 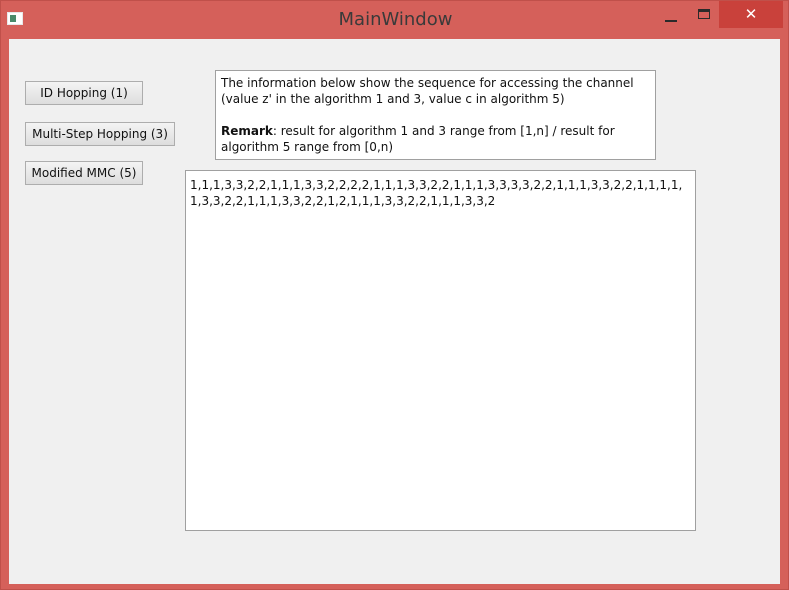 I want to click on minimize-button, so click(x=672, y=14).